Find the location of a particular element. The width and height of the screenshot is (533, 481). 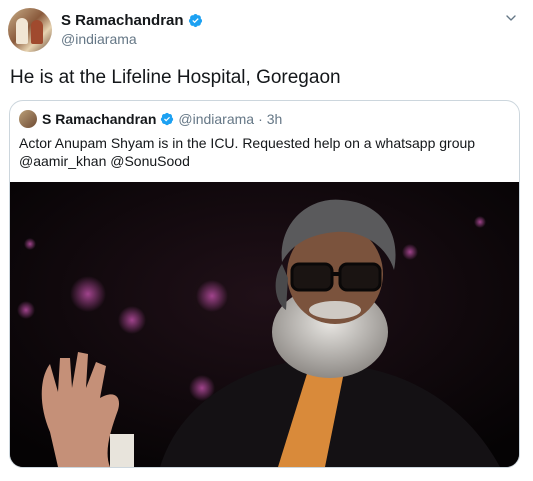

chevron-down-icon is located at coordinates (511, 18).